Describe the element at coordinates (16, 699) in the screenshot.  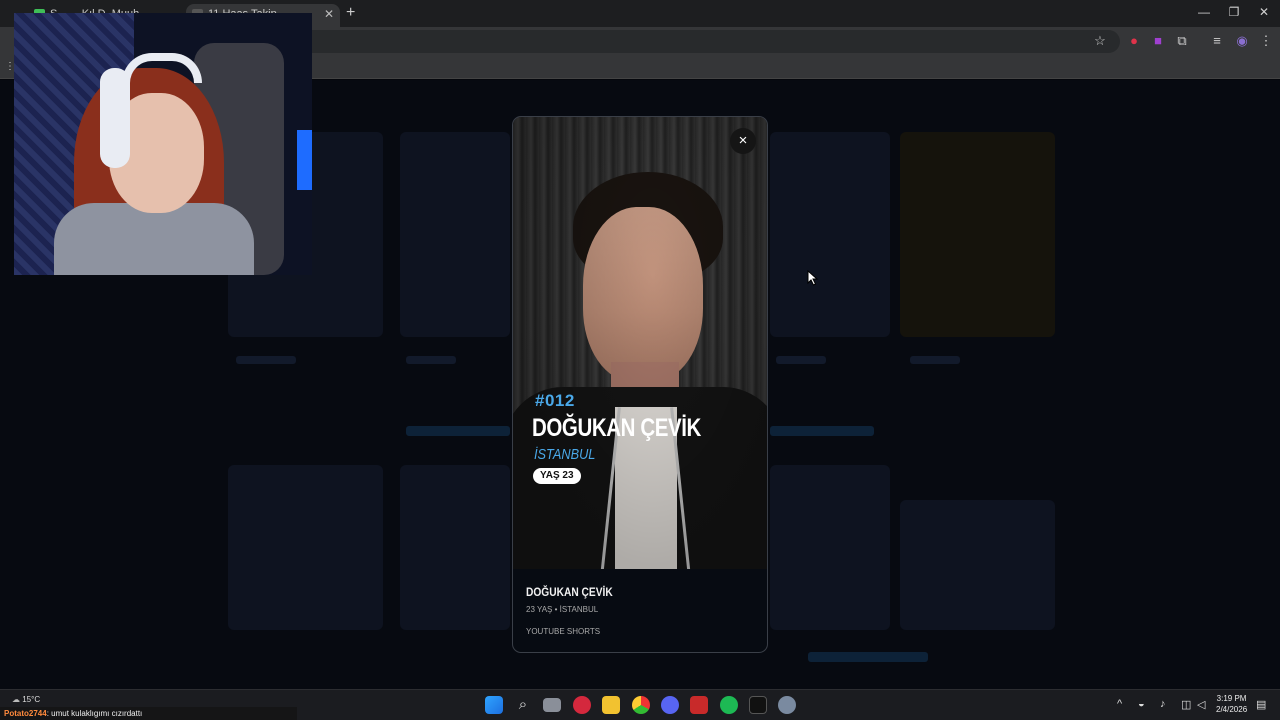
I see `weather-cloud-icon: ☁` at that location.